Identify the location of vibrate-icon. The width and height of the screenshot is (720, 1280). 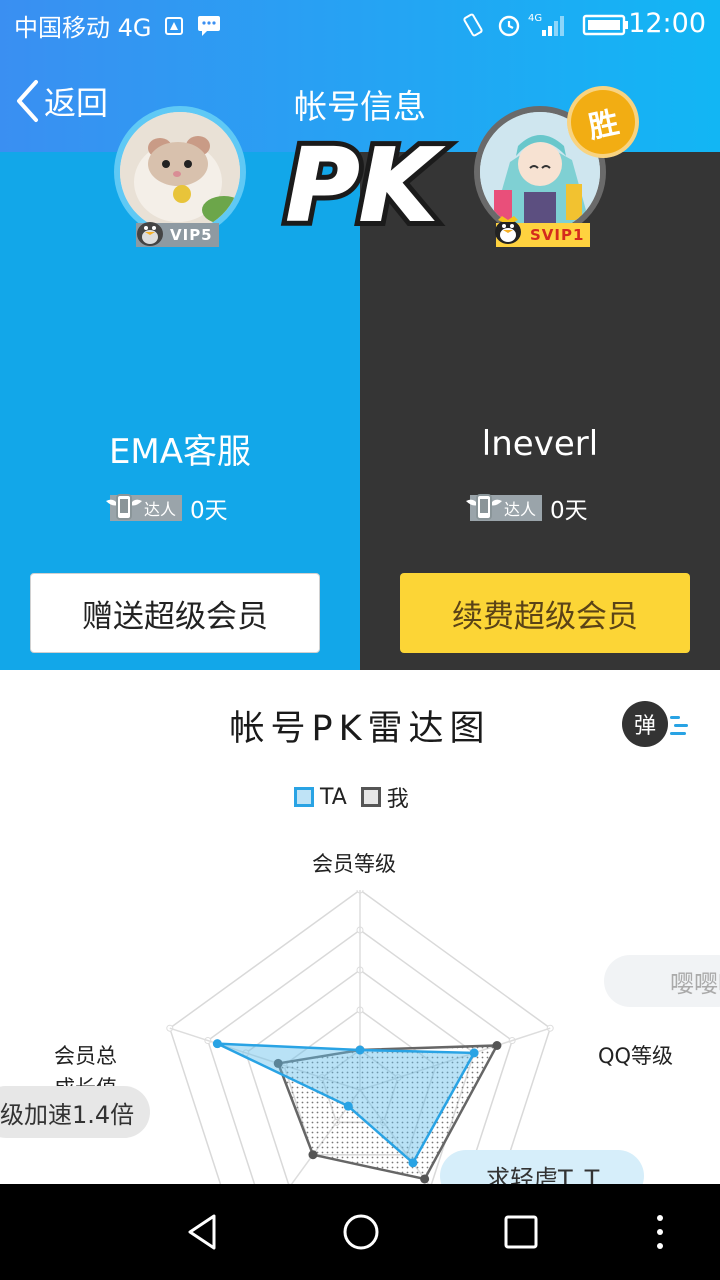
(473, 25).